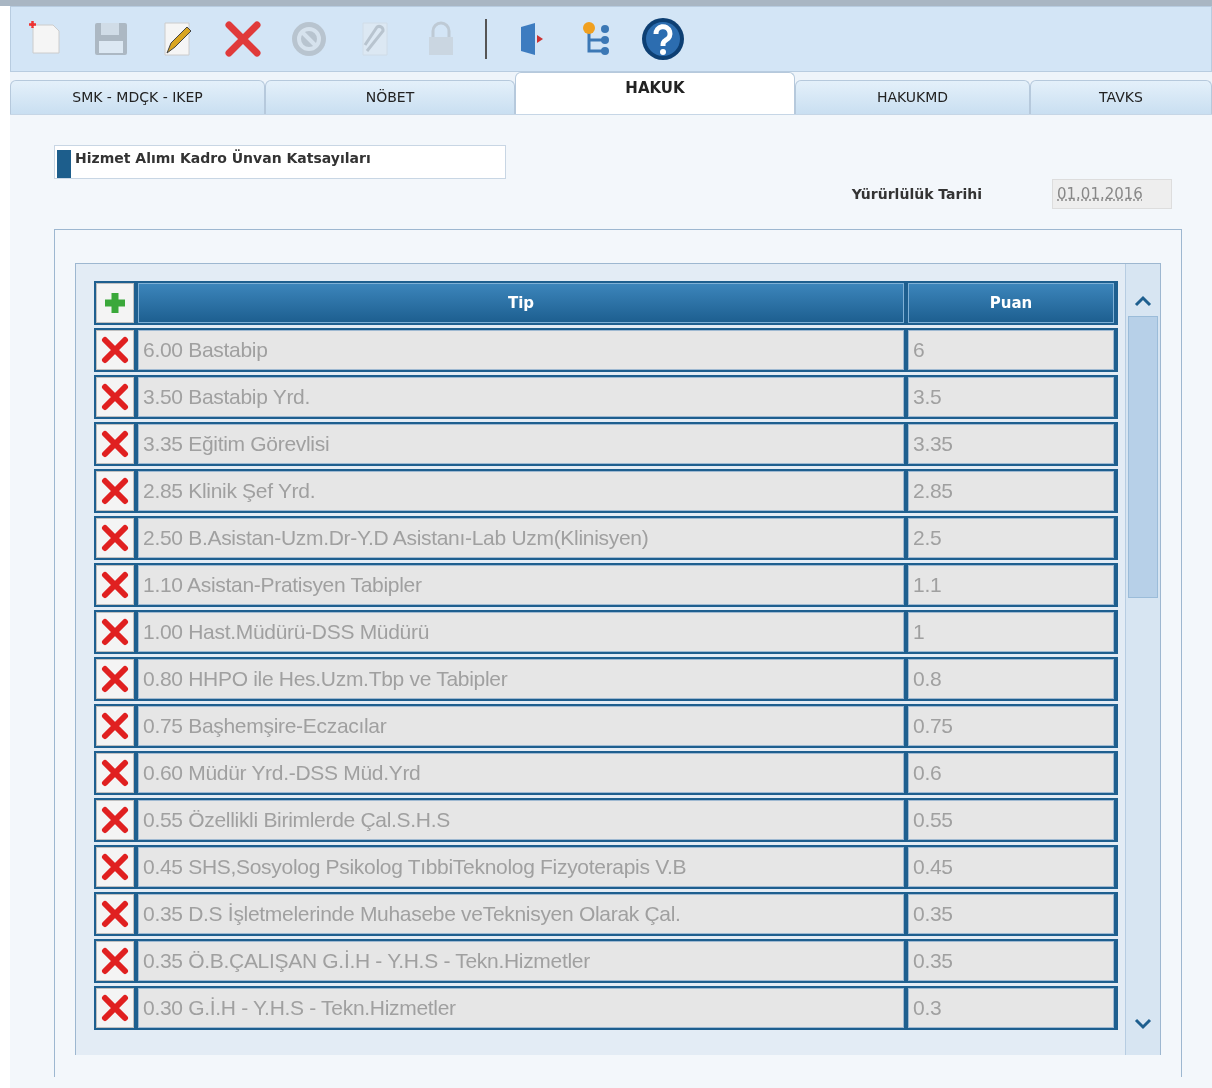 Image resolution: width=1212 pixels, height=1088 pixels. I want to click on table-cell: 0.45, so click(1011, 867).